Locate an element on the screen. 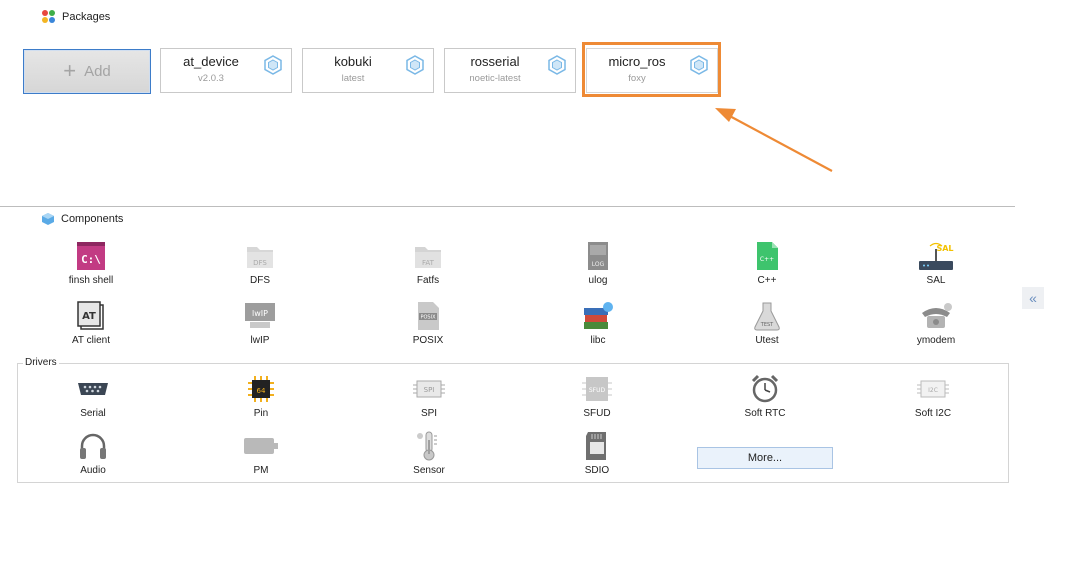 This screenshot has height=563, width=1080. driver-sfud: SFUD SFUD is located at coordinates (597, 396).